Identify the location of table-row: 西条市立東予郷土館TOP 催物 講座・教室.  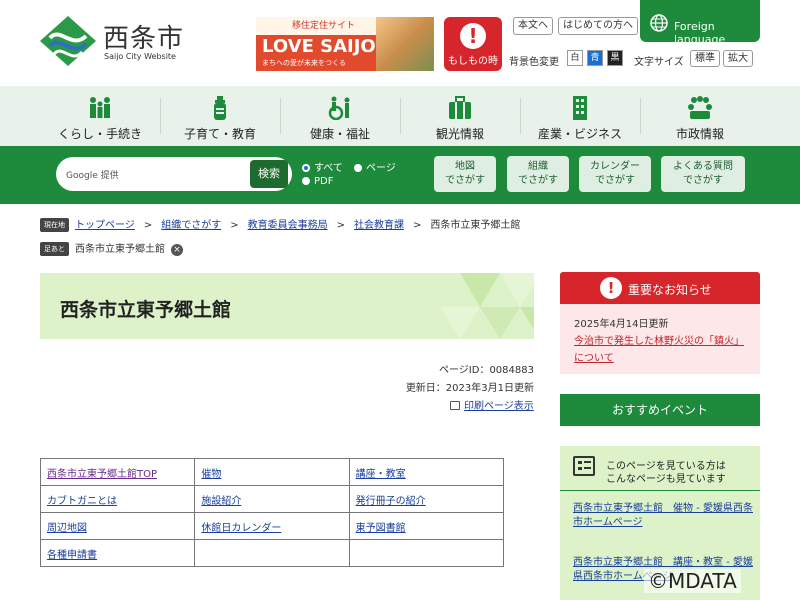
(272, 472).